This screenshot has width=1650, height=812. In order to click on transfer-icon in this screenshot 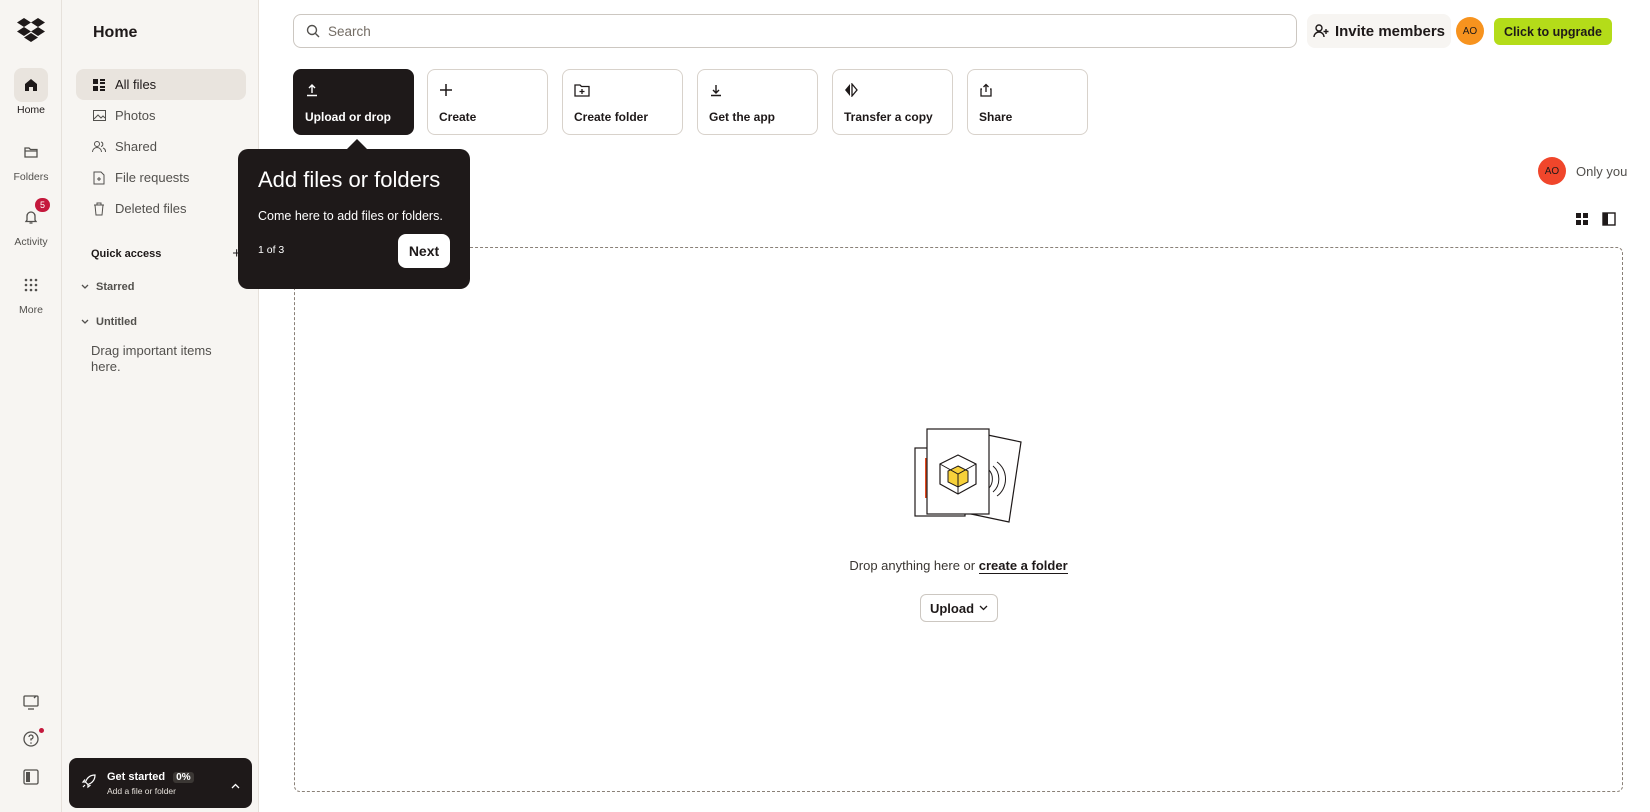, I will do `click(892, 90)`.